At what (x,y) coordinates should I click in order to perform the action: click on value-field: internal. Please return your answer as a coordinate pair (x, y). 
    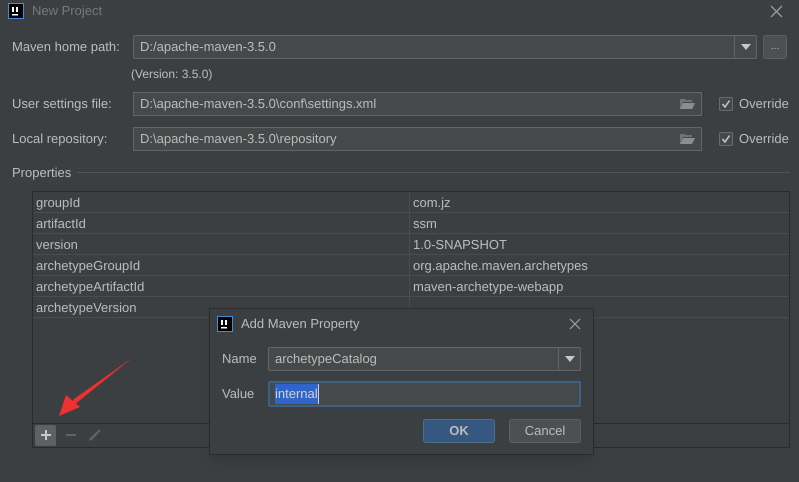
    Looking at the image, I should click on (424, 394).